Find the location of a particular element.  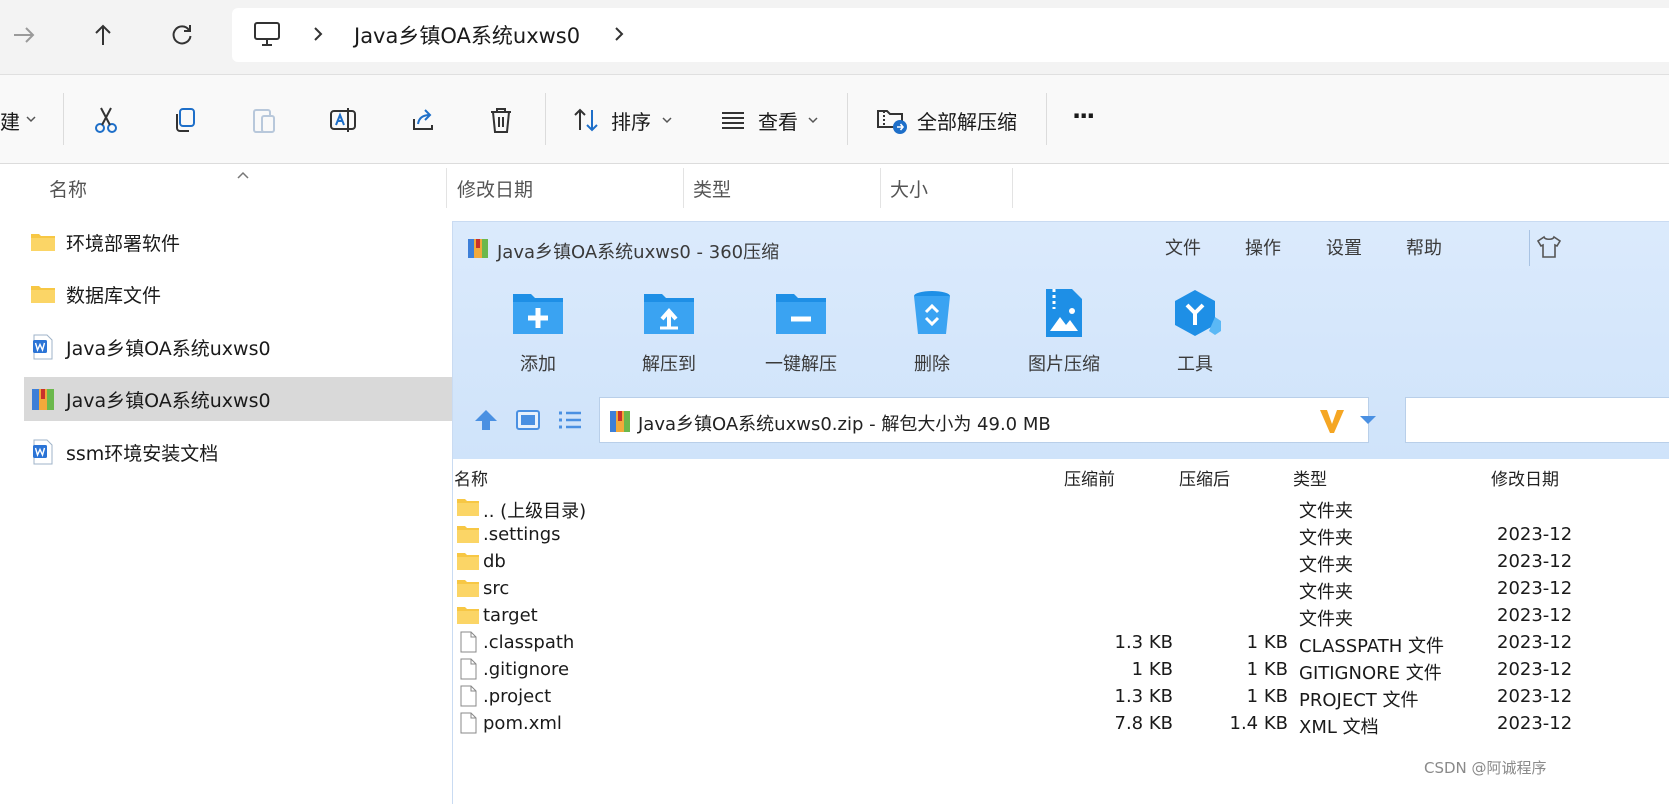

file-name: 环境部署软件 is located at coordinates (123, 243).